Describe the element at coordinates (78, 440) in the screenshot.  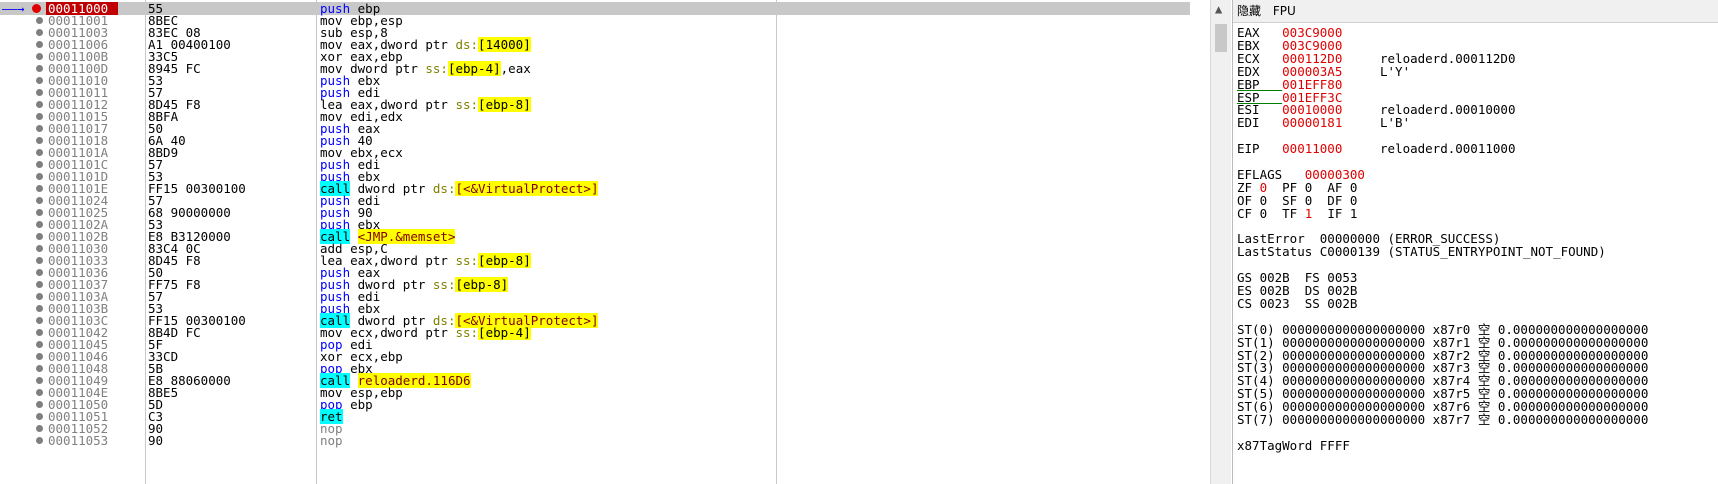
I see `row-address: 00011053` at that location.